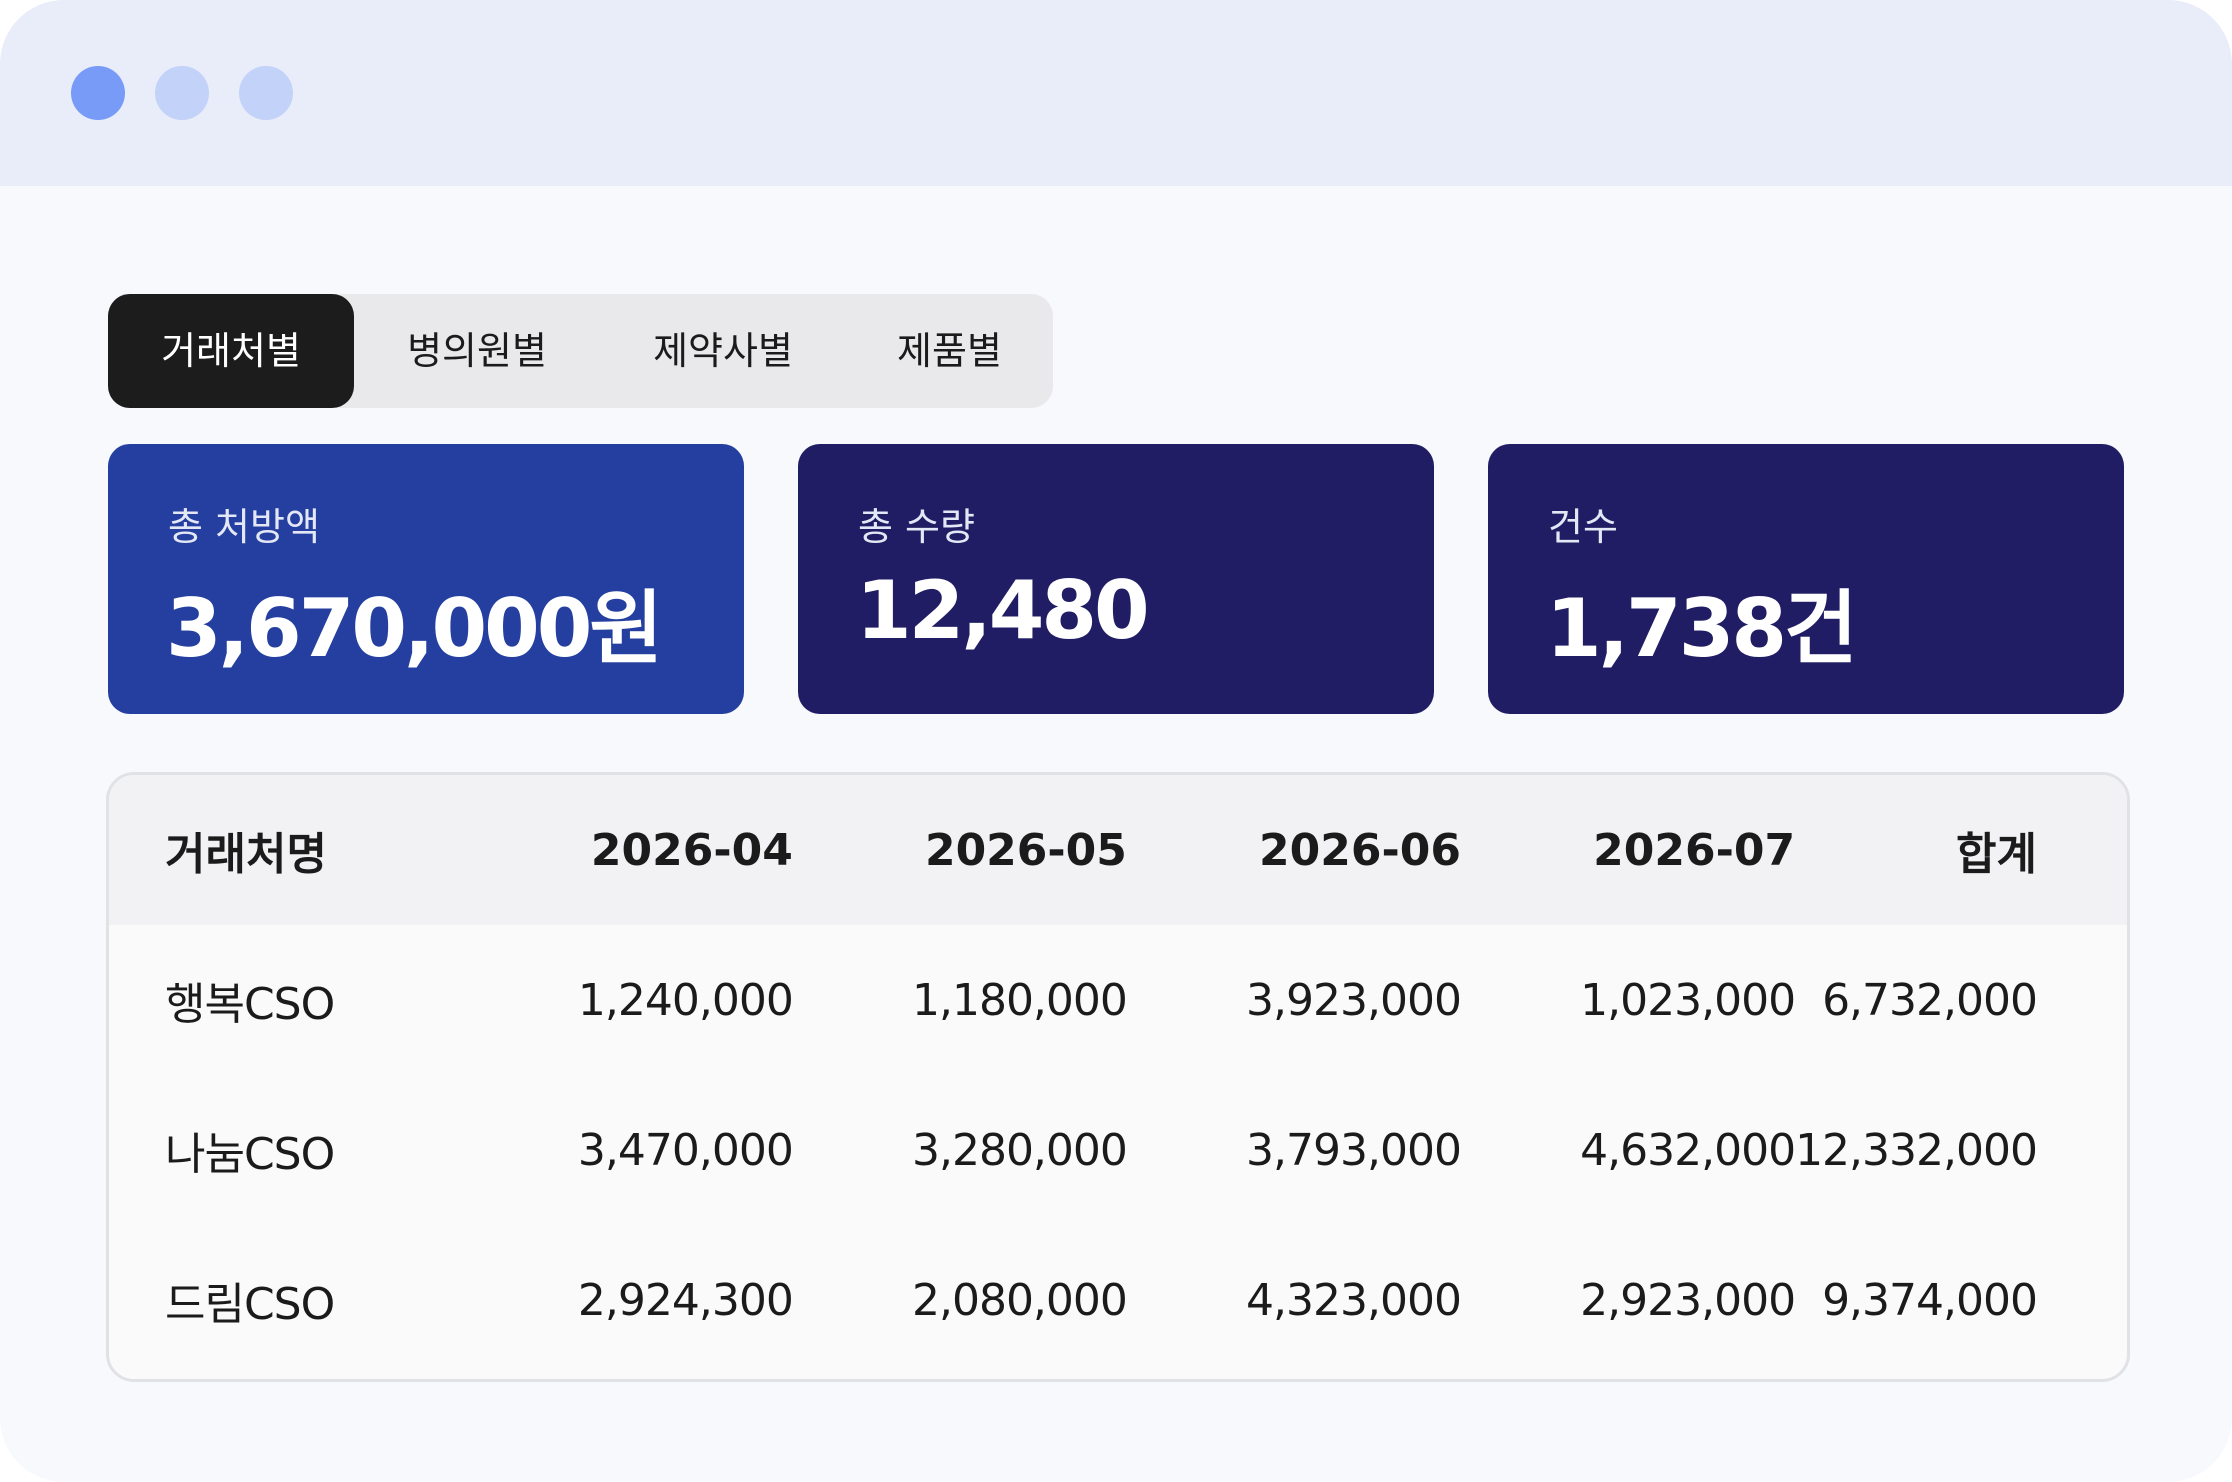 The image size is (2232, 1482). I want to click on total-quantity-card: 총 수량 12,480, so click(1116, 579).